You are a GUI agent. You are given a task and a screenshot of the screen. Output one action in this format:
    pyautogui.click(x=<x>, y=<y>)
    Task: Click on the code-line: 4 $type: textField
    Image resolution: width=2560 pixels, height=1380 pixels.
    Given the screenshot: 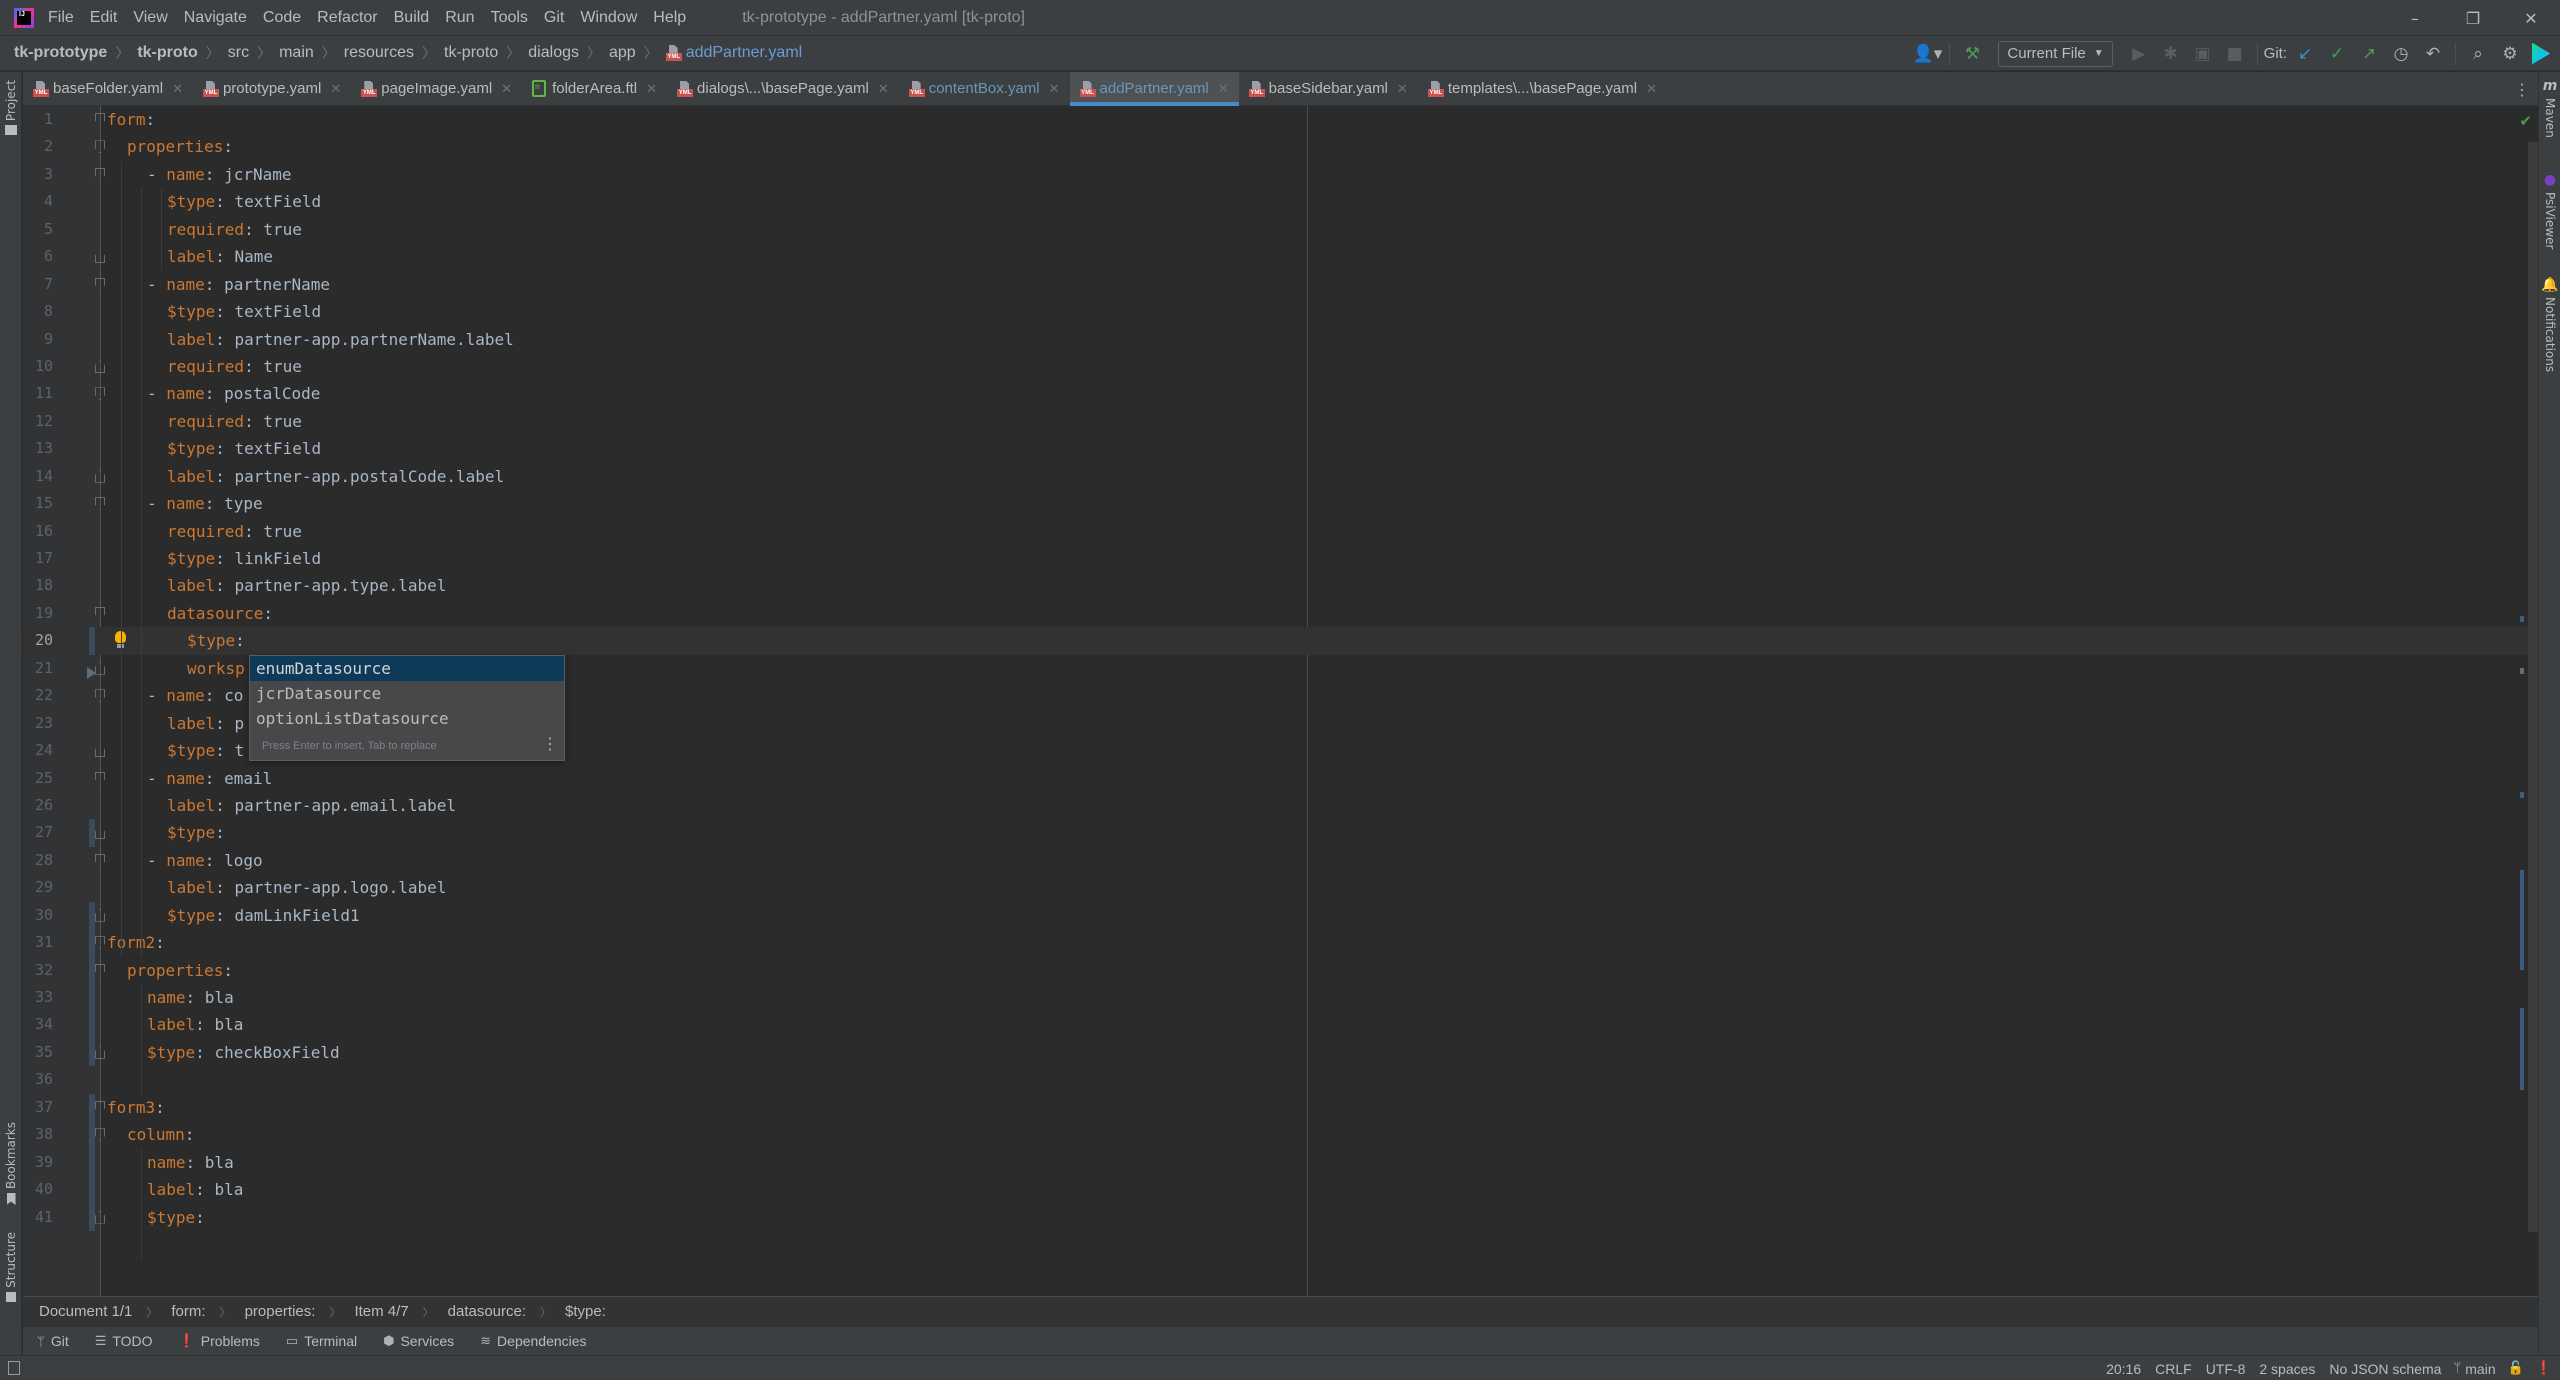 What is the action you would take?
    pyautogui.click(x=1280, y=201)
    